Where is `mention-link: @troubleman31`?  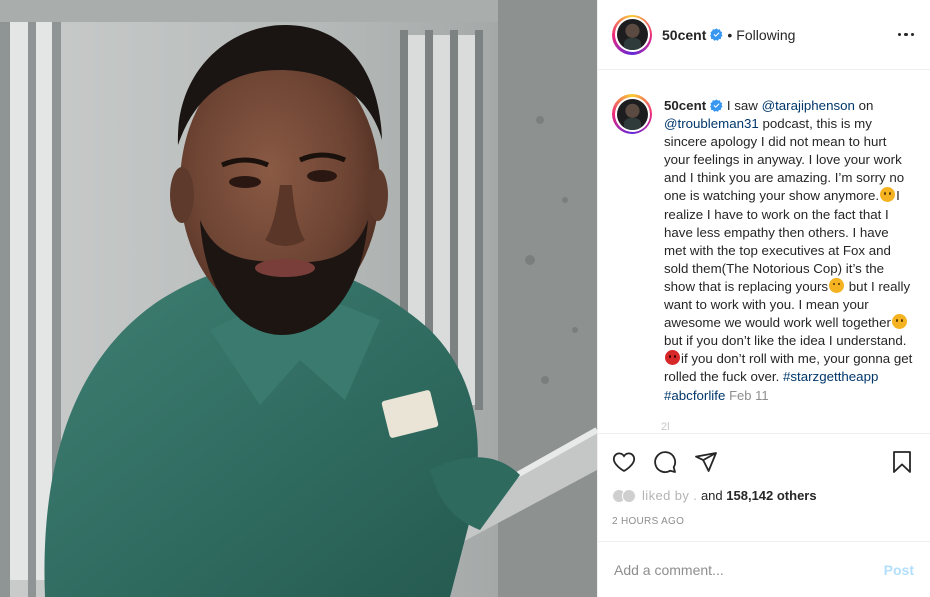
mention-link: @troubleman31 is located at coordinates (711, 123).